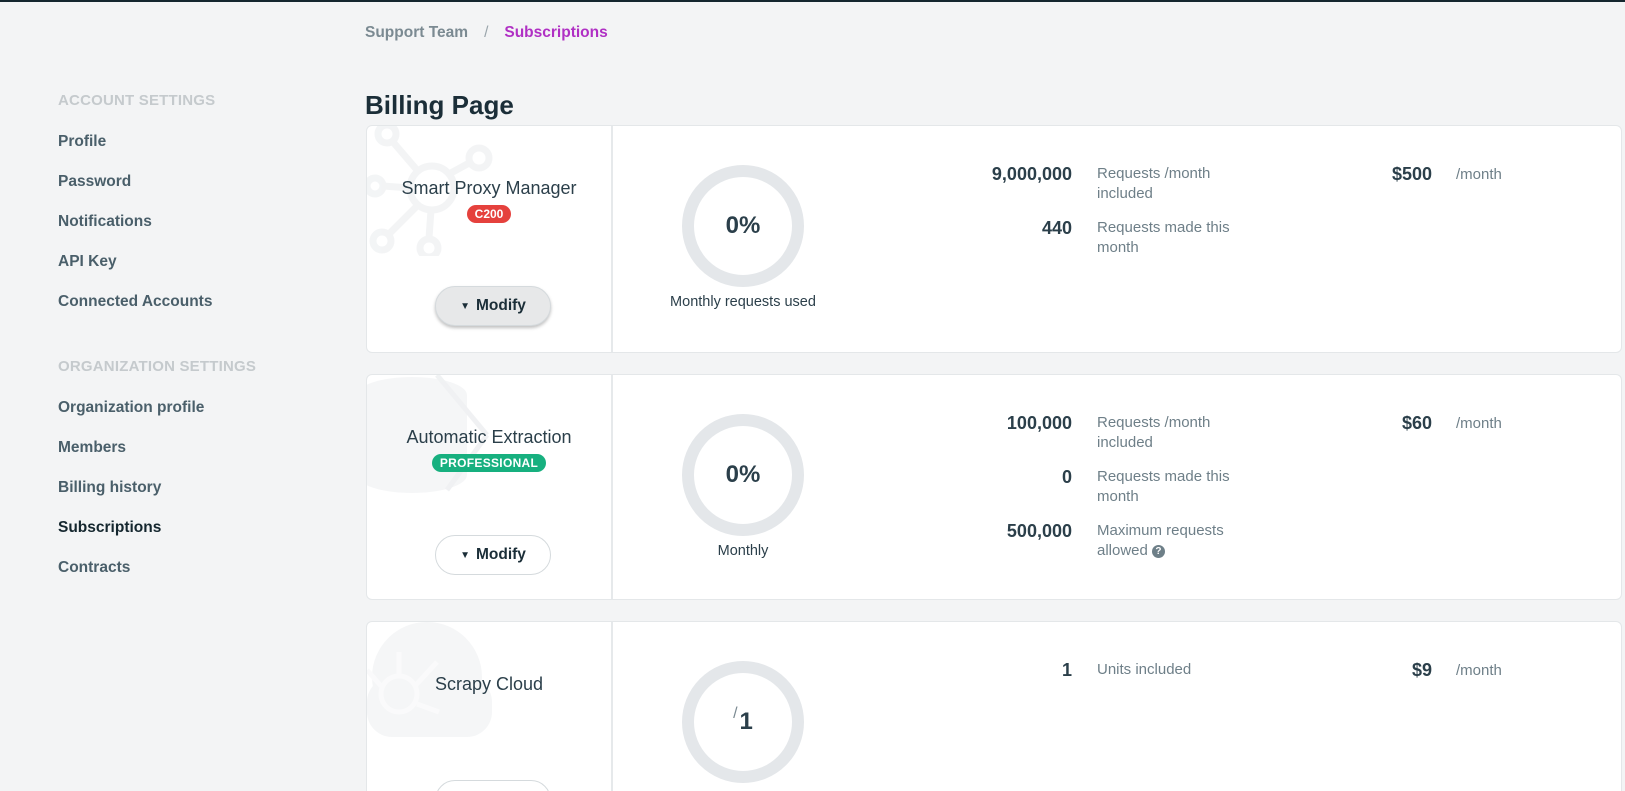 The image size is (1625, 791). I want to click on gauge-slash: /, so click(735, 713).